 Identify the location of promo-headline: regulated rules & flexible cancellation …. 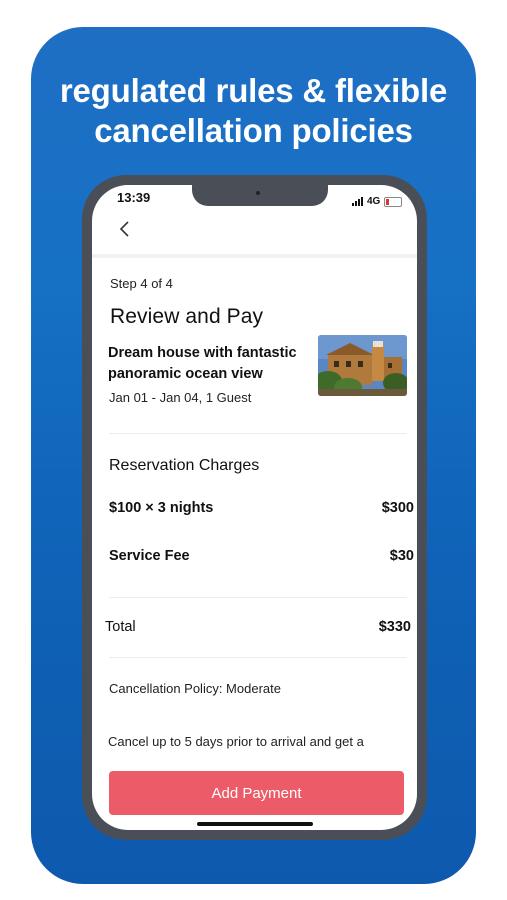
(253, 111).